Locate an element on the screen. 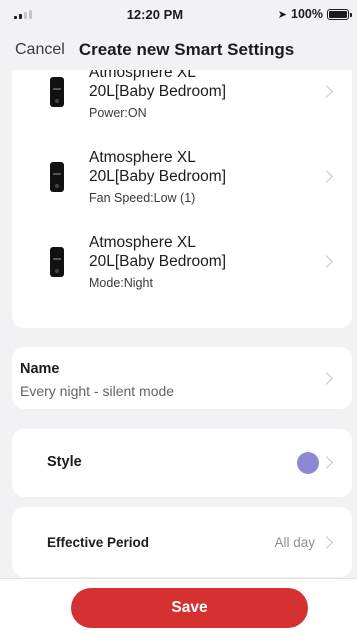 The height and width of the screenshot is (635, 357). style-color-swatch is located at coordinates (308, 463).